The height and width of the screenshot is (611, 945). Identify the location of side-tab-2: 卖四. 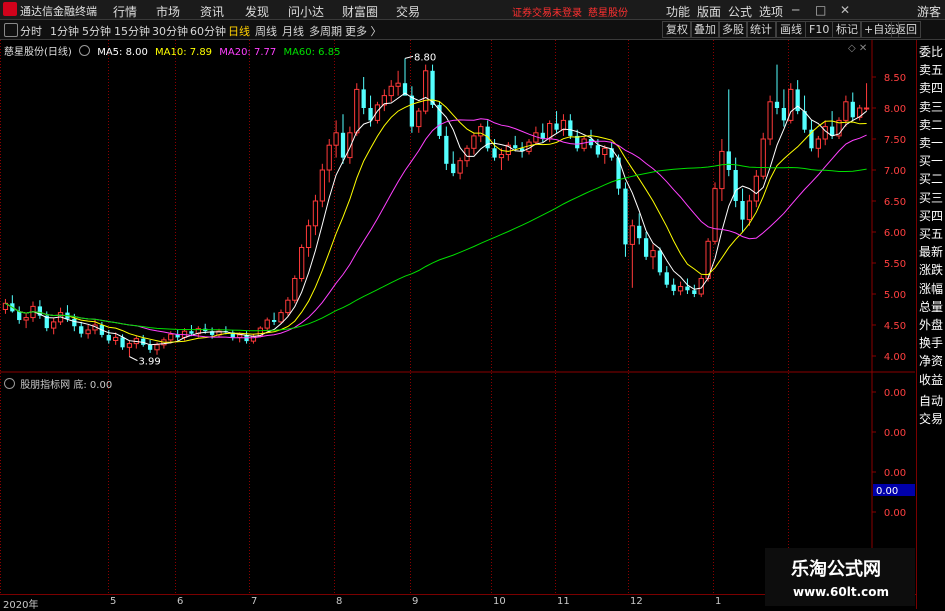
(932, 87).